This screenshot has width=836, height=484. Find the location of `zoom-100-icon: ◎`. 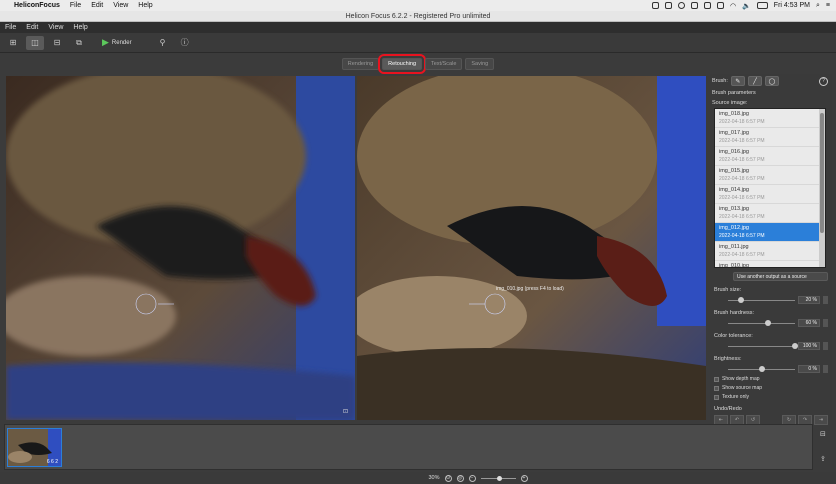

zoom-100-icon: ◎ is located at coordinates (460, 478).